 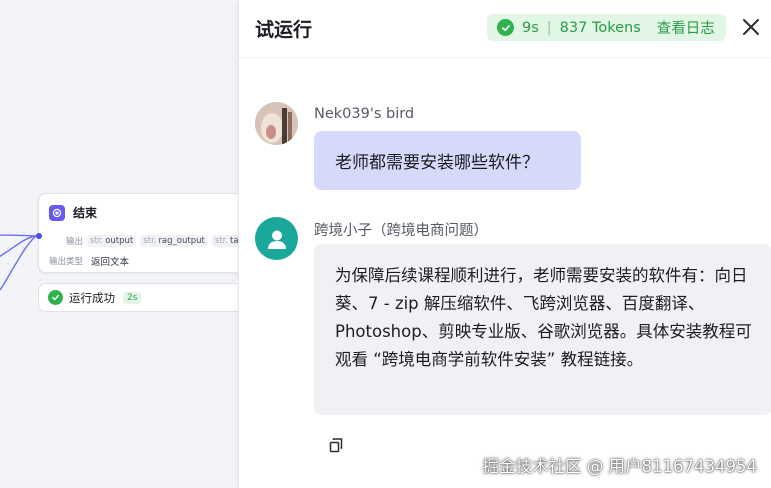 I want to click on view-log-link: 查看日志, so click(x=686, y=27).